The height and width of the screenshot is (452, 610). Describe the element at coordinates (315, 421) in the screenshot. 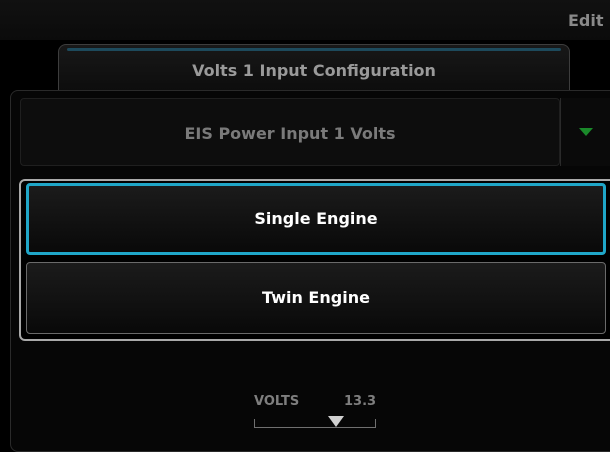

I see `volts-gauge` at that location.